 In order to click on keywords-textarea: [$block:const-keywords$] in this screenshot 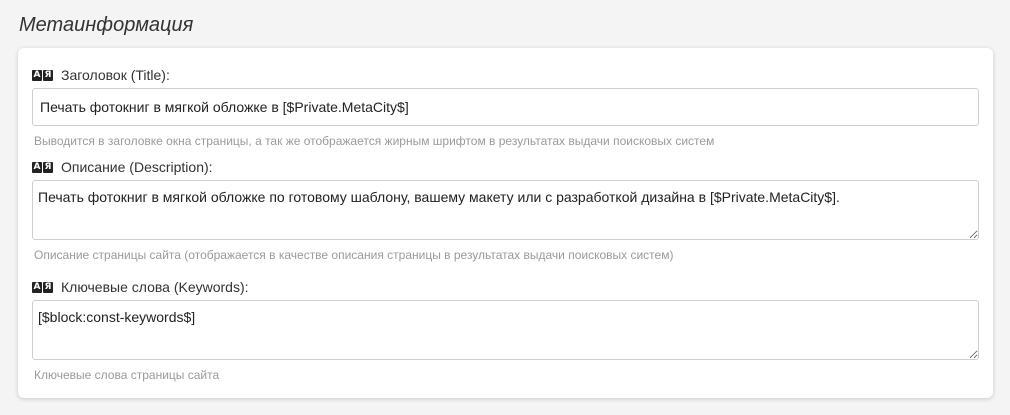, I will do `click(505, 330)`.